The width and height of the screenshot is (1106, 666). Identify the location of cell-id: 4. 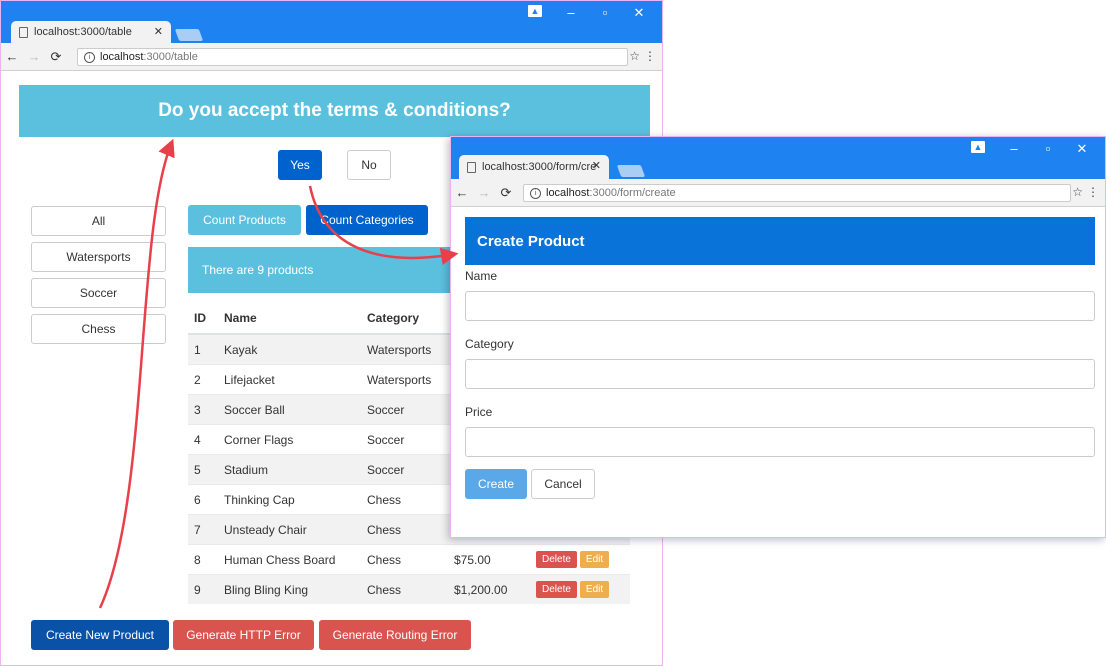
(203, 439).